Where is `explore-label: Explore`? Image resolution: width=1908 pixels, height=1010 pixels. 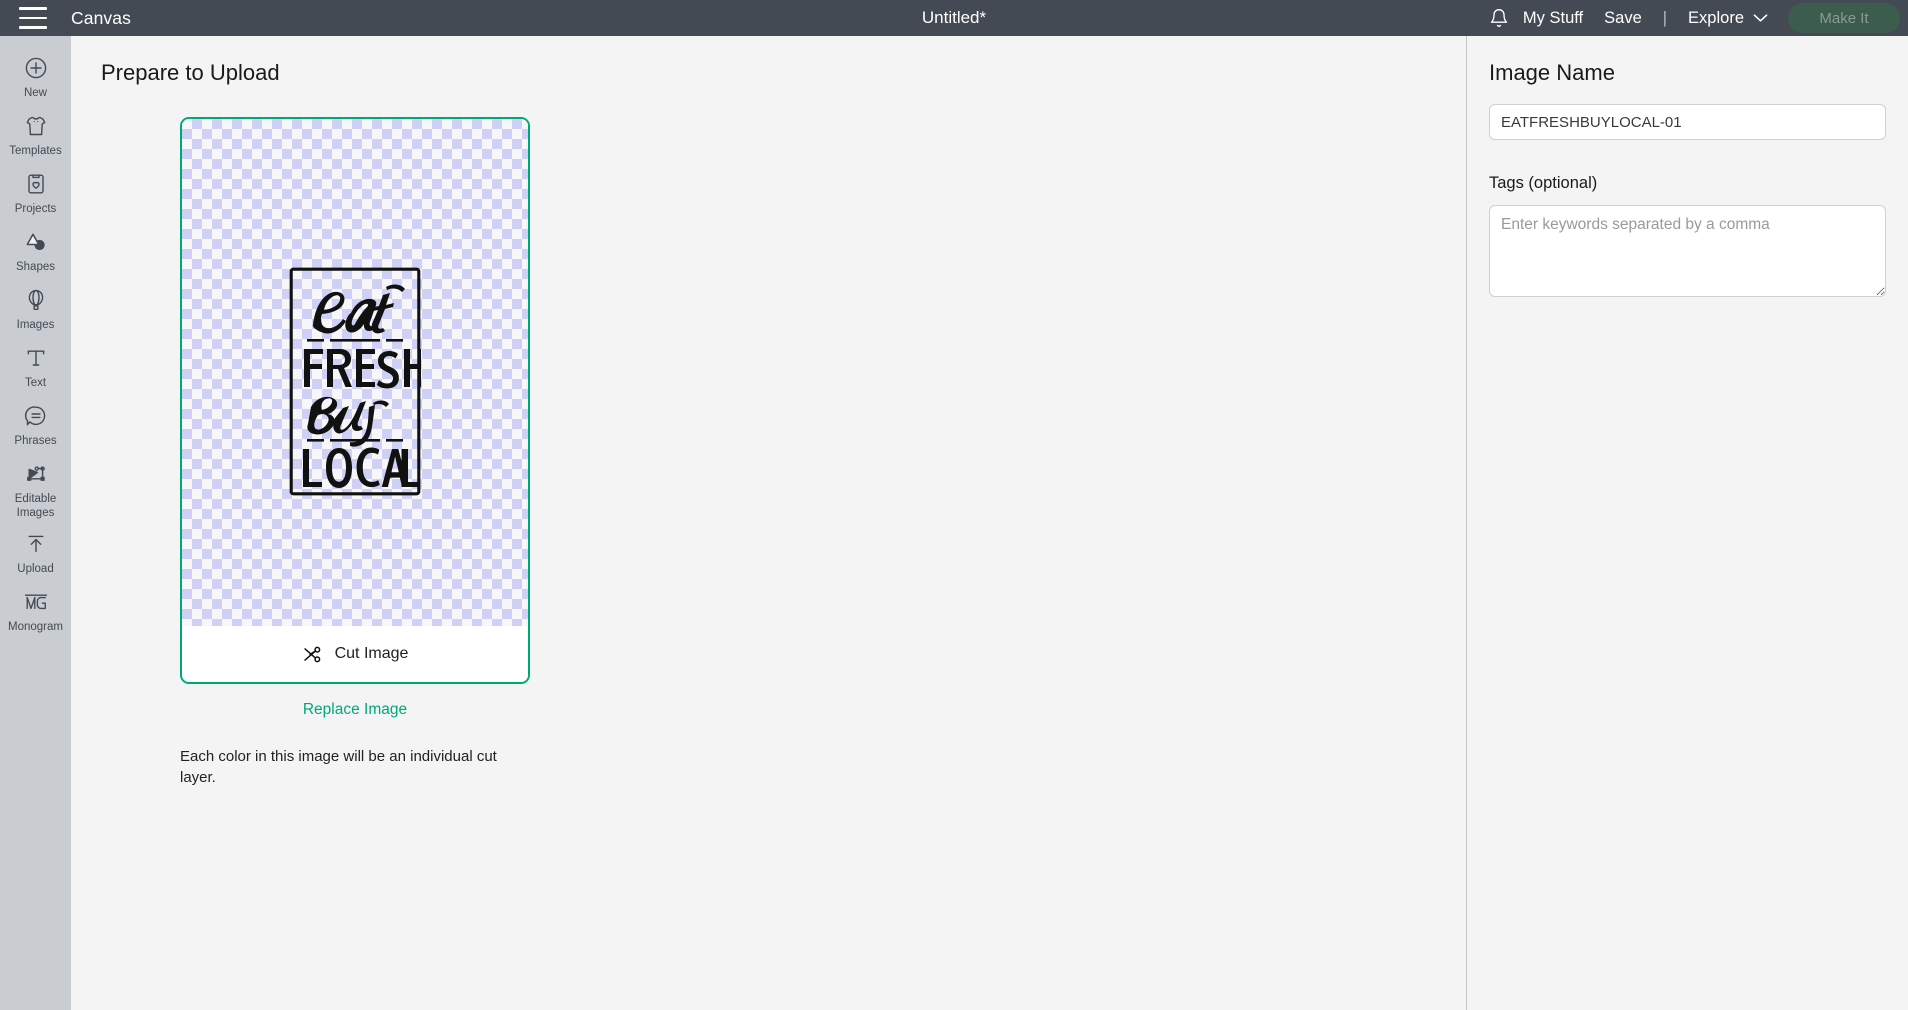 explore-label: Explore is located at coordinates (1716, 17).